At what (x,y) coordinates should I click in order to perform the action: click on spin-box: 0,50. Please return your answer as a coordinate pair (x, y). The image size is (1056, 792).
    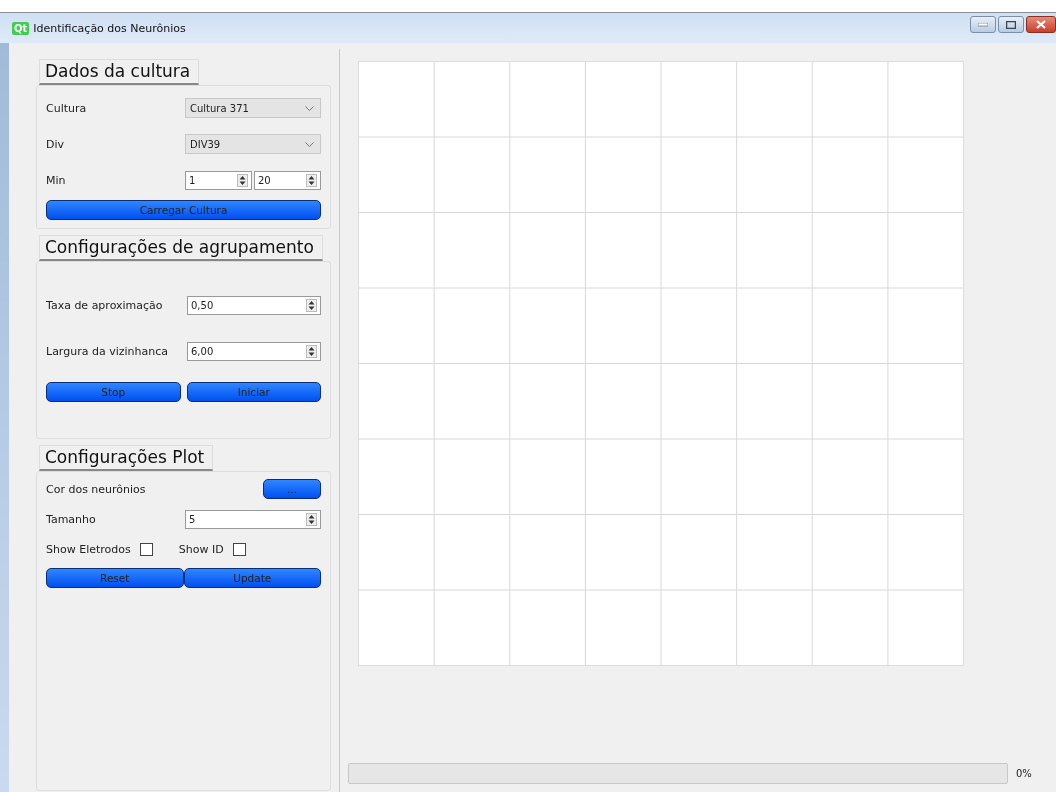
    Looking at the image, I should click on (254, 305).